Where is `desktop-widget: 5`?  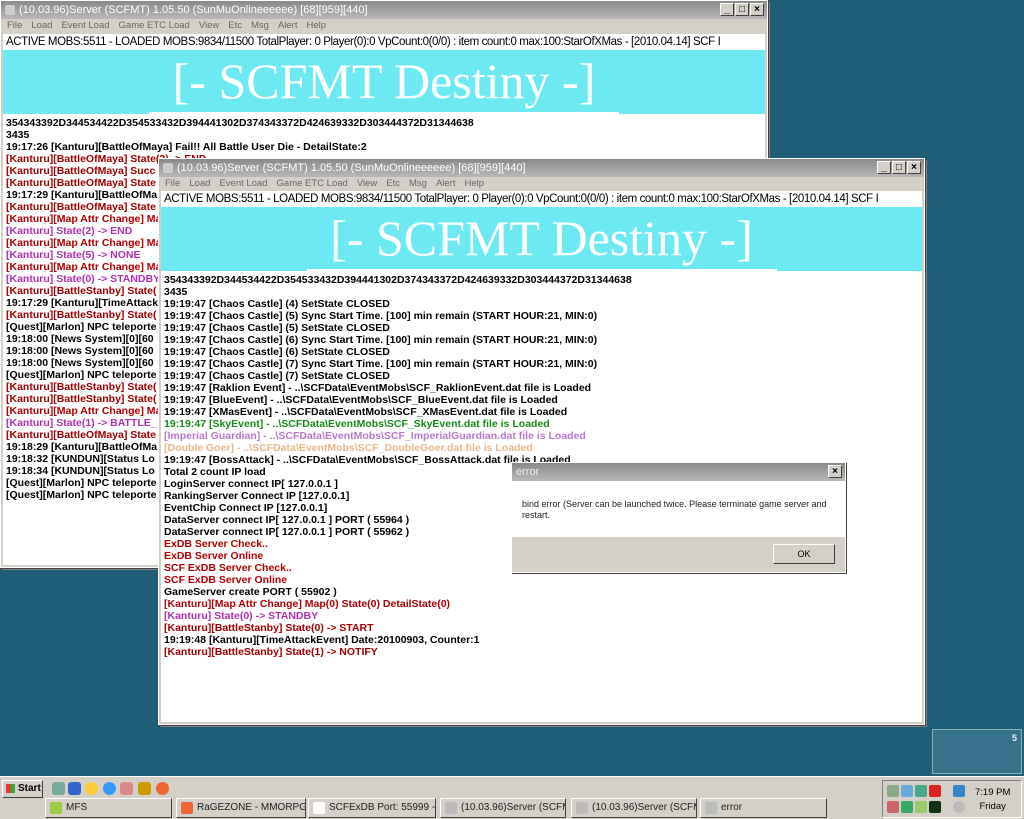
desktop-widget: 5 is located at coordinates (977, 751).